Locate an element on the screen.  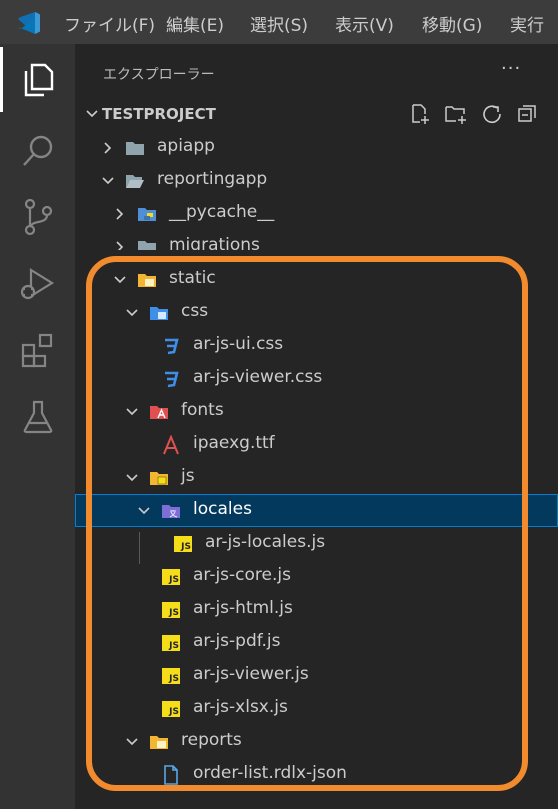
tree-item-label: ar-js-xlsx.js is located at coordinates (240, 707).